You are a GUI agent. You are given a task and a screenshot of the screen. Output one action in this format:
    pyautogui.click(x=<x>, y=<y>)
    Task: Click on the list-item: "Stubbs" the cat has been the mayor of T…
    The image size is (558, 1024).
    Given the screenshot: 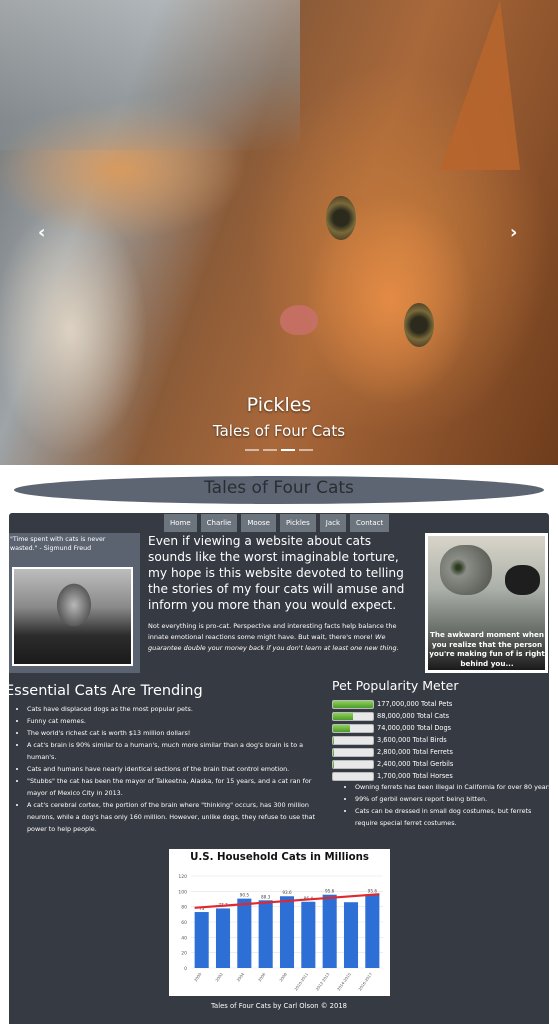 What is the action you would take?
    pyautogui.click(x=179, y=787)
    